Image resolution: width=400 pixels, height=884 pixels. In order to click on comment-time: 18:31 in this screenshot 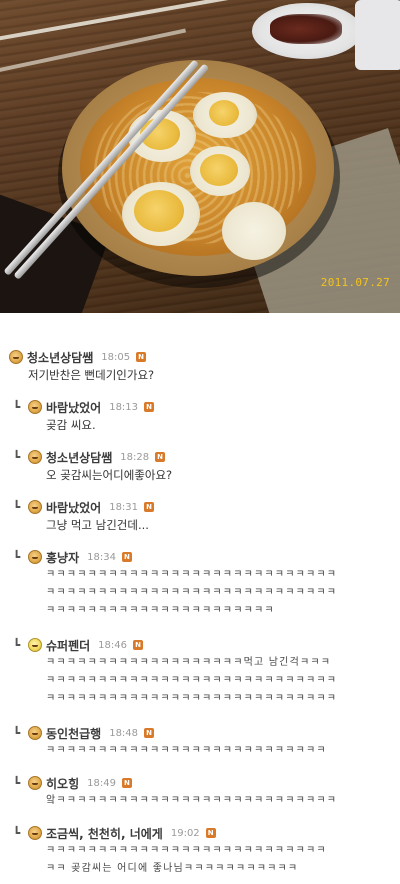, I will do `click(124, 507)`.